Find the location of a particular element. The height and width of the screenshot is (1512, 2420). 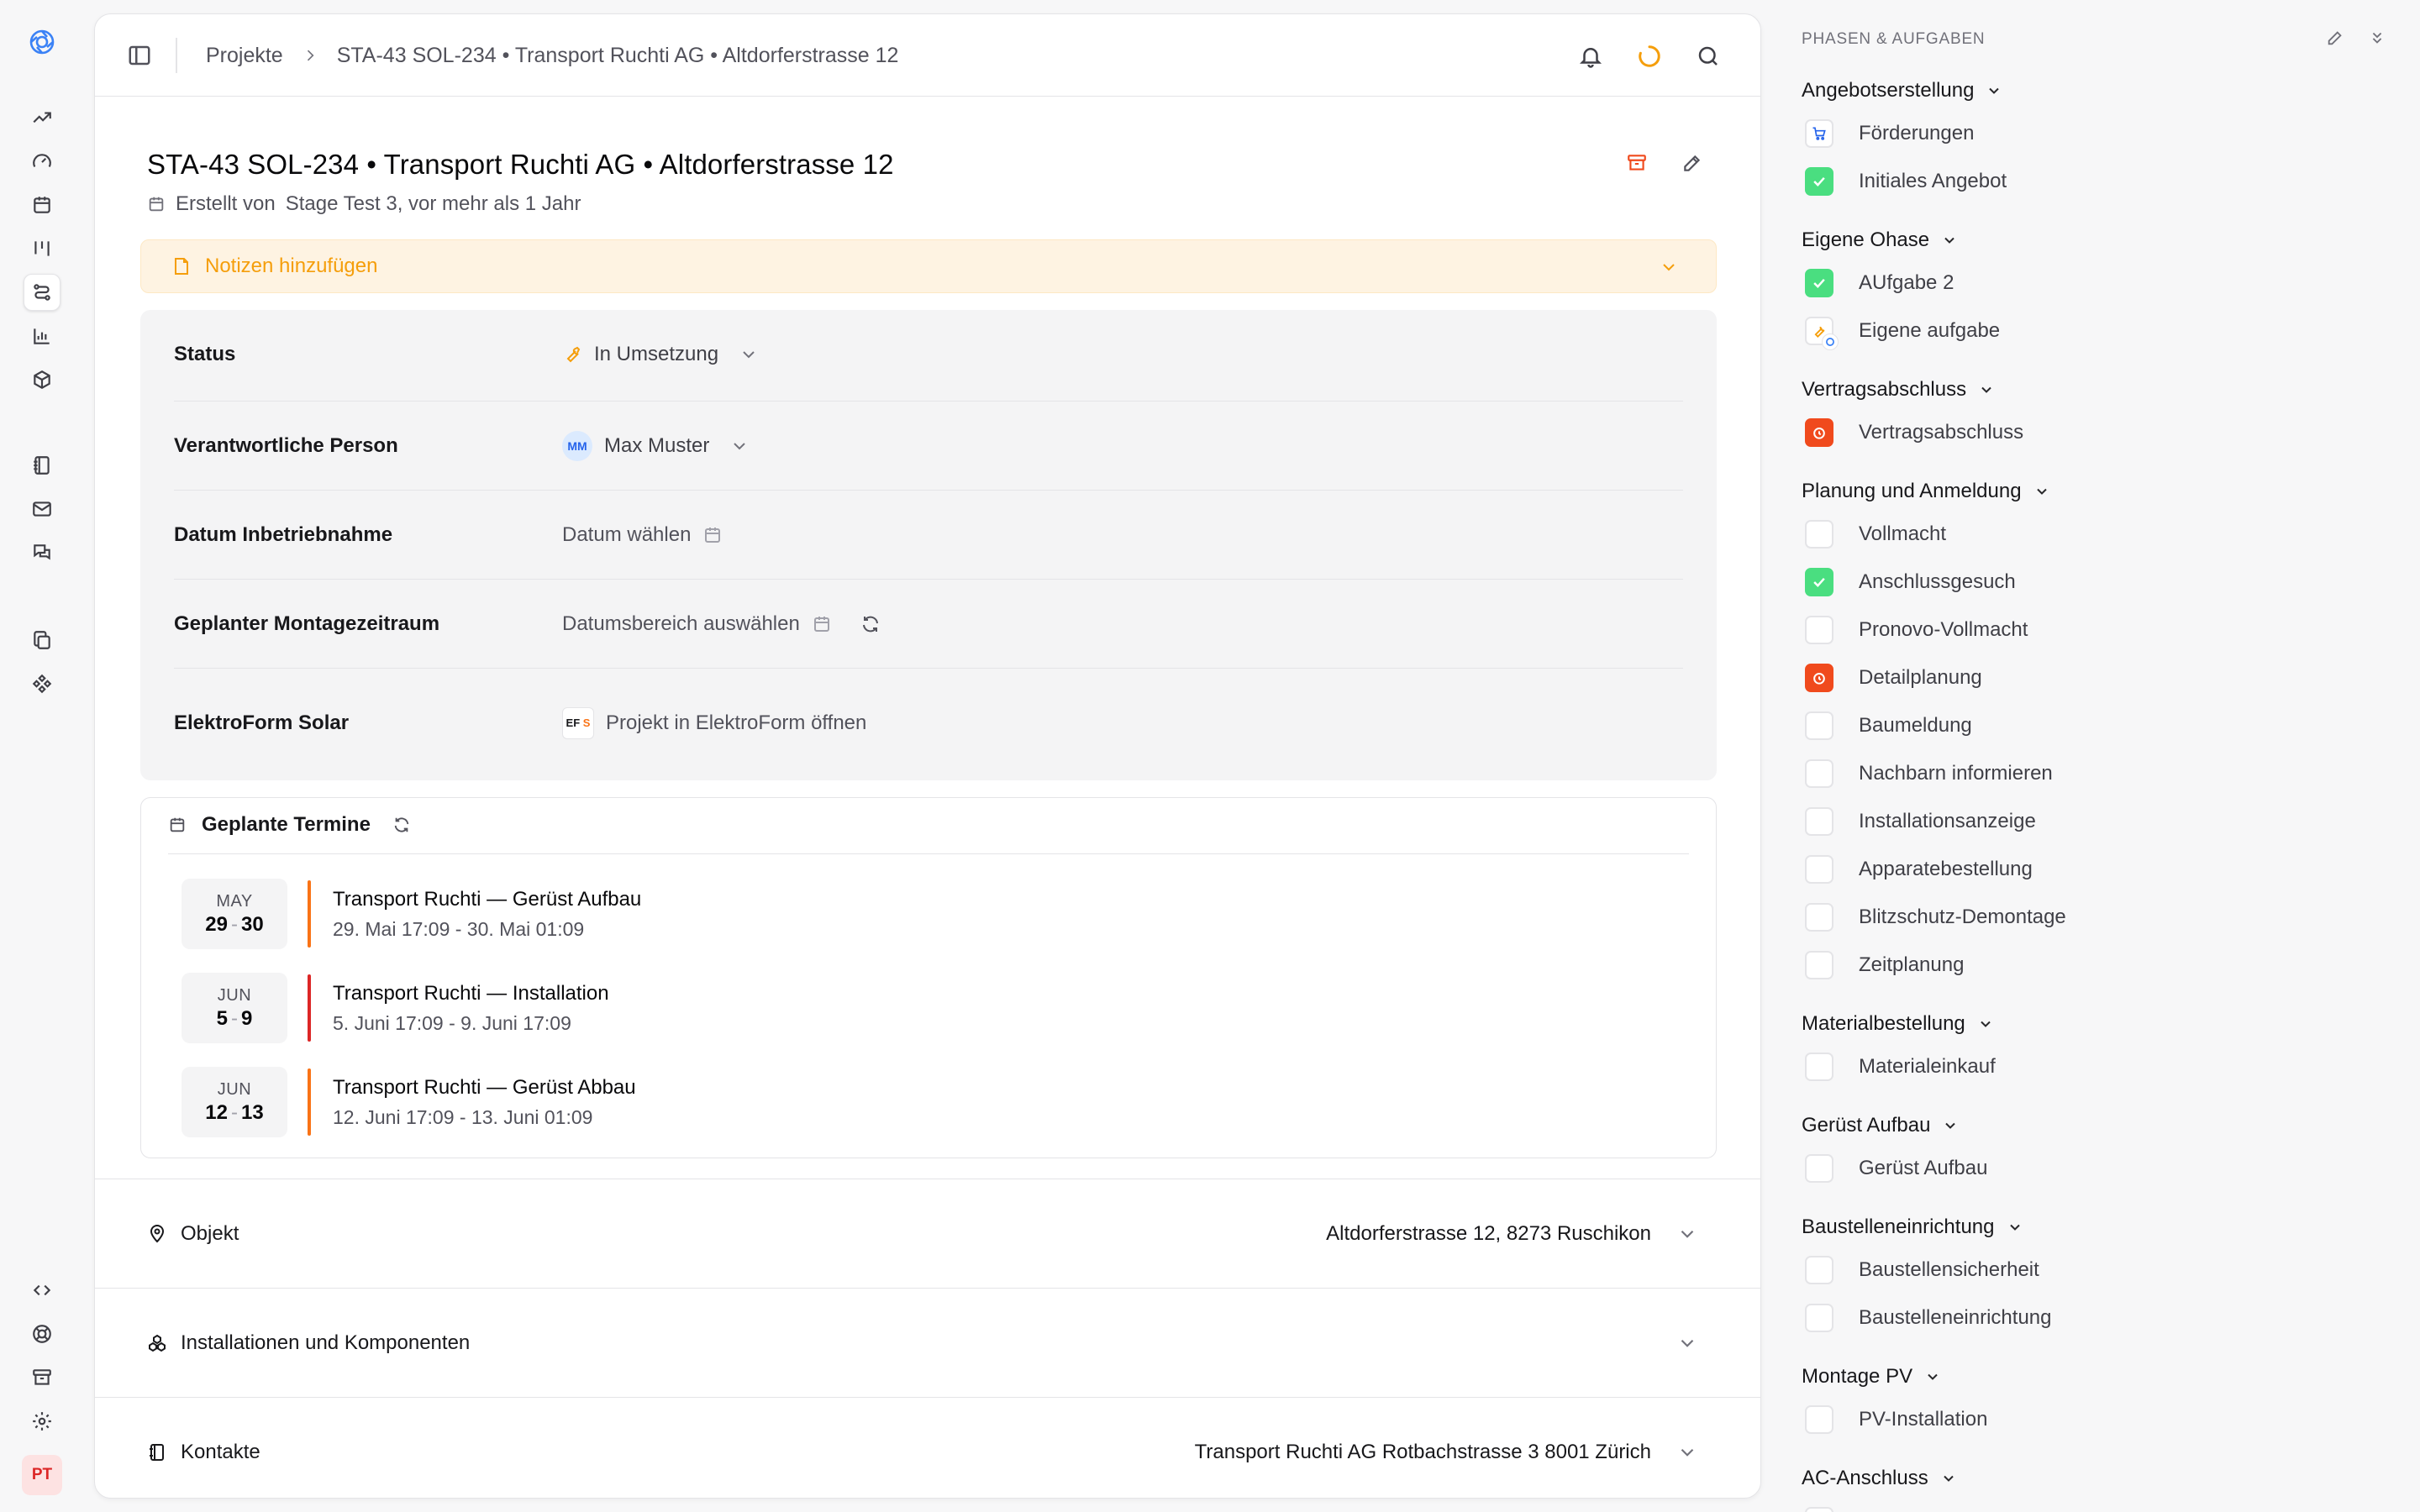

gauge-icon is located at coordinates (42, 161).